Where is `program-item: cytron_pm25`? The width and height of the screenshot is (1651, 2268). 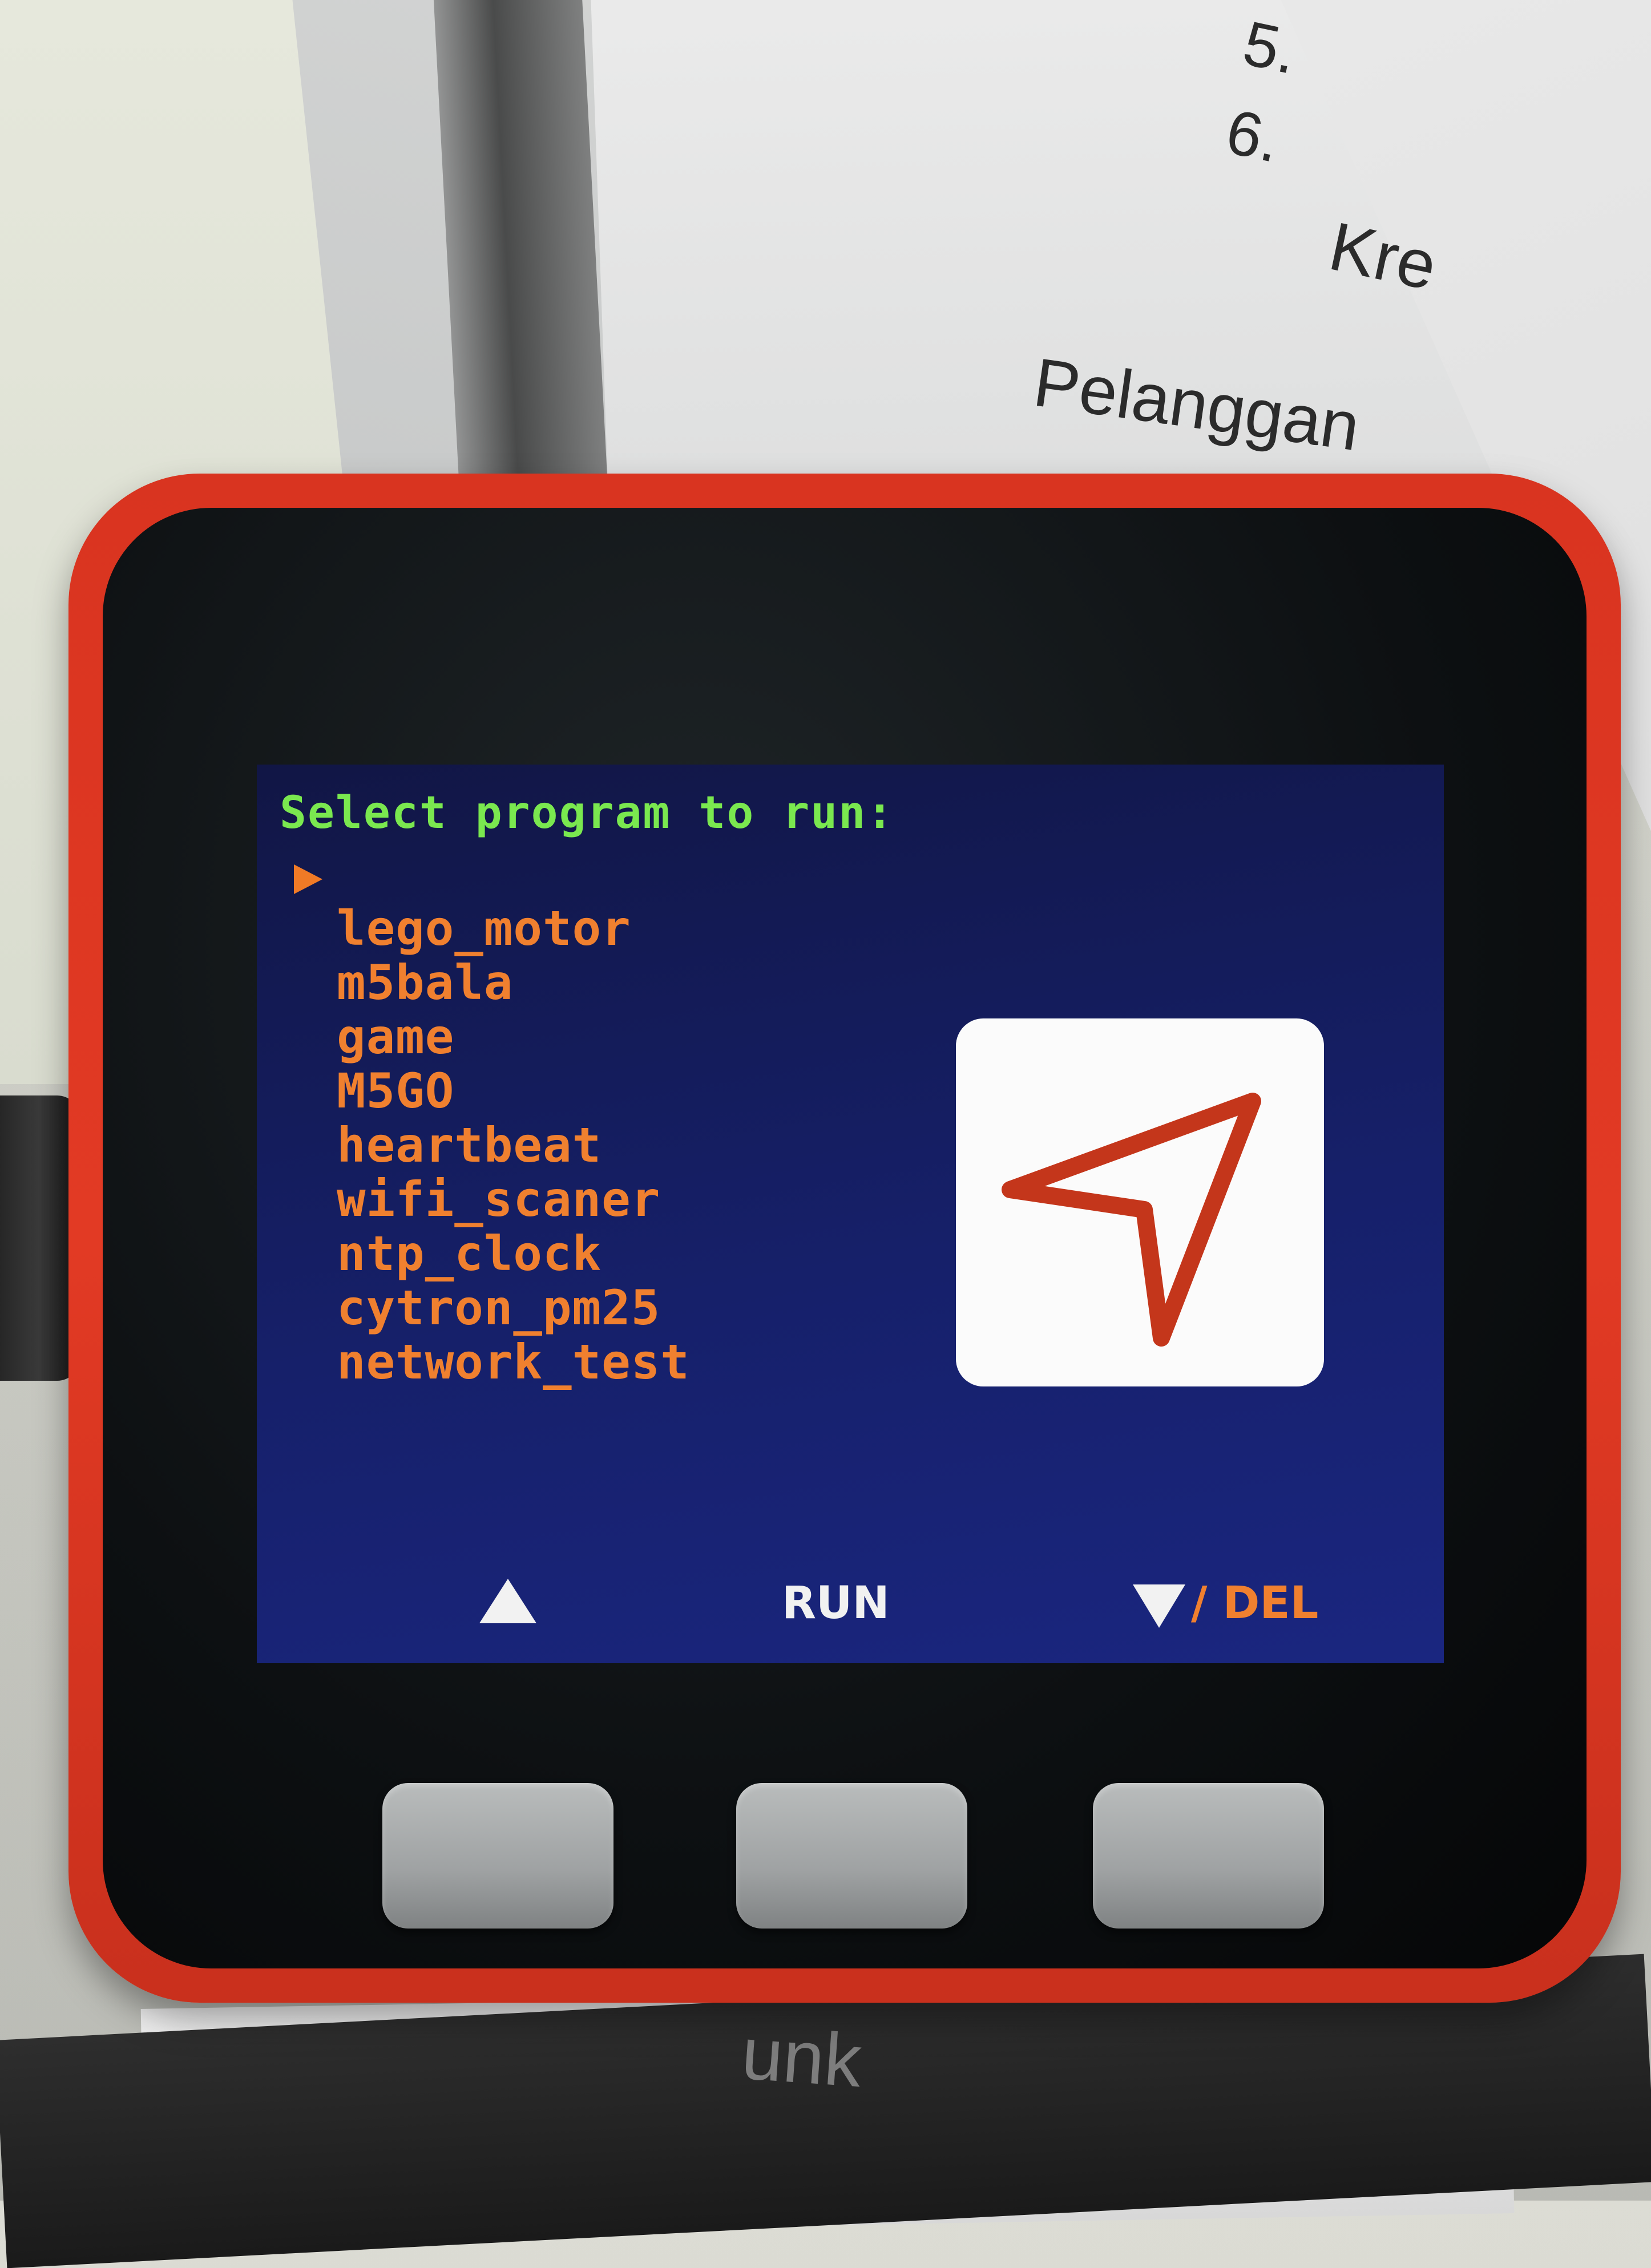
program-item: cytron_pm25 is located at coordinates (513, 1308).